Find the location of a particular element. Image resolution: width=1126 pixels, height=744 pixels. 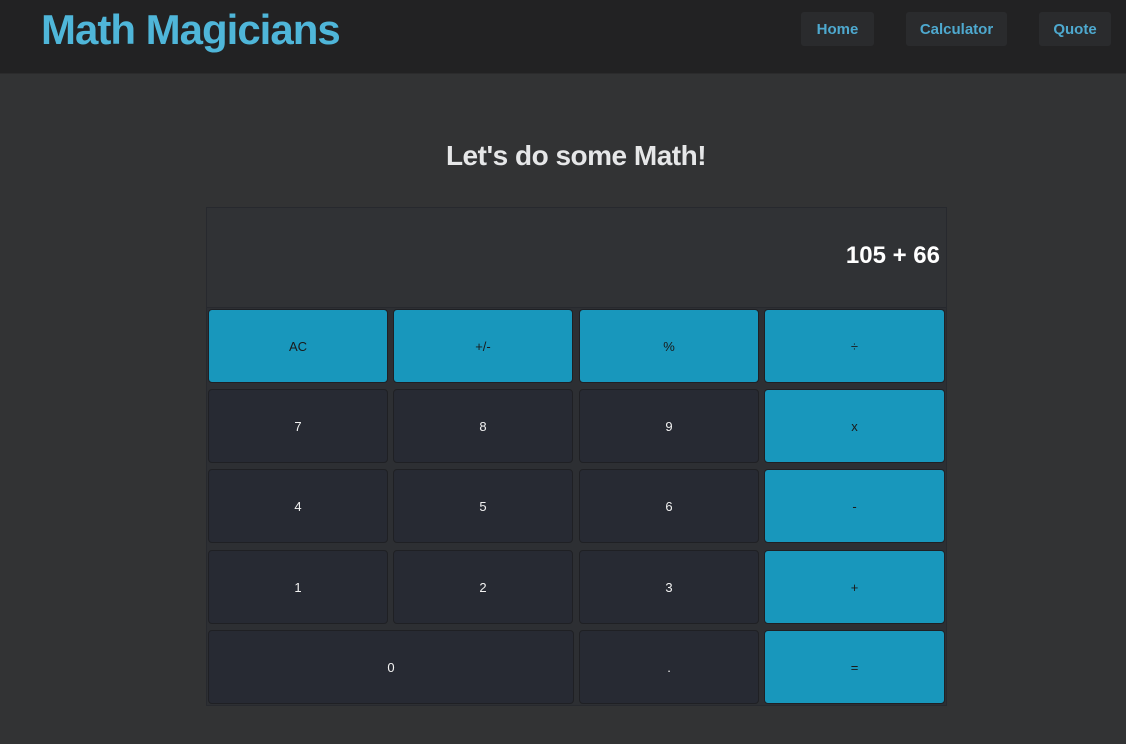

key-3: 3 is located at coordinates (669, 587).